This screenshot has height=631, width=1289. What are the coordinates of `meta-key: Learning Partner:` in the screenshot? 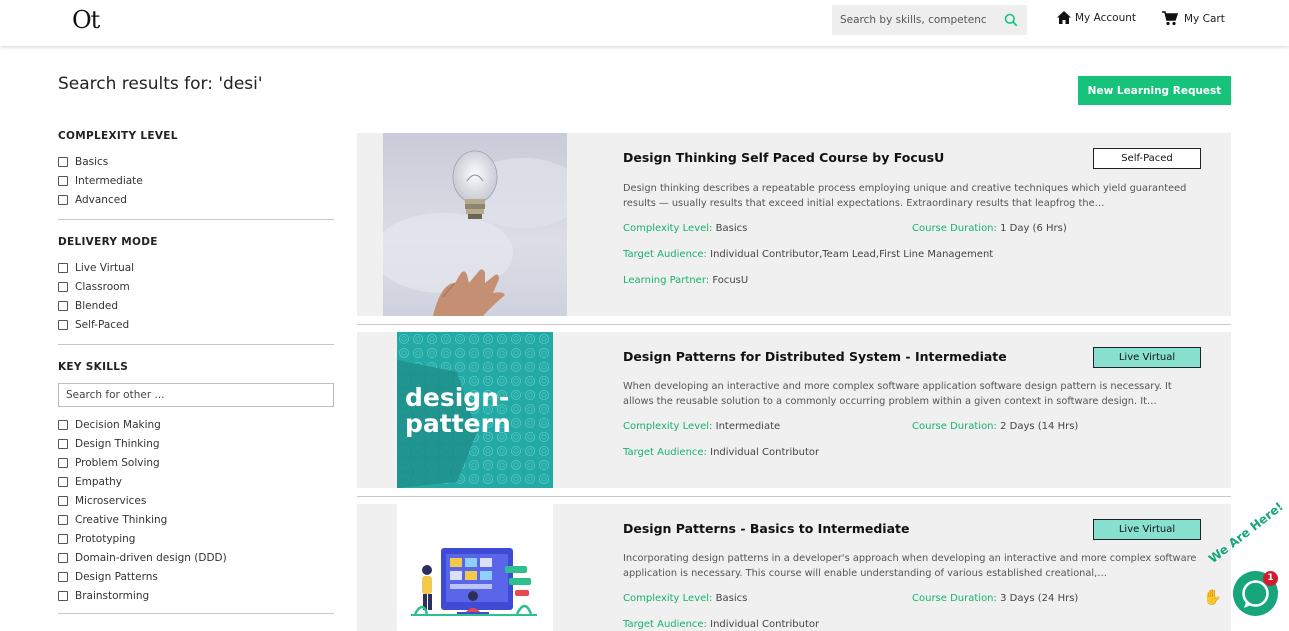 It's located at (666, 280).